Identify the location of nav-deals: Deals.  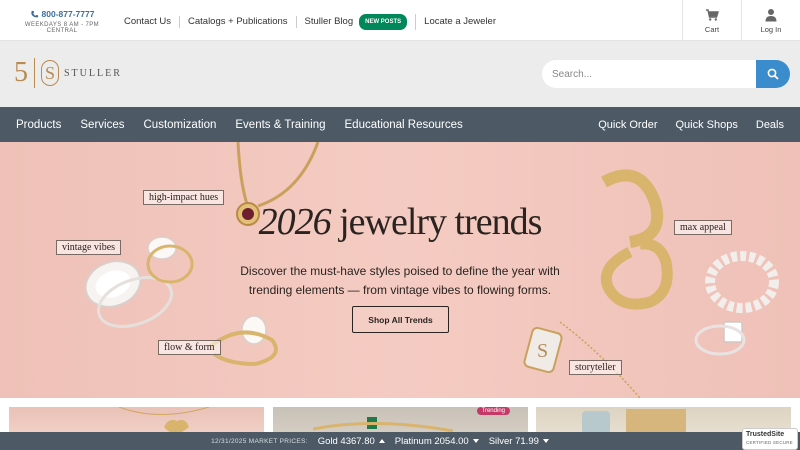
(770, 125).